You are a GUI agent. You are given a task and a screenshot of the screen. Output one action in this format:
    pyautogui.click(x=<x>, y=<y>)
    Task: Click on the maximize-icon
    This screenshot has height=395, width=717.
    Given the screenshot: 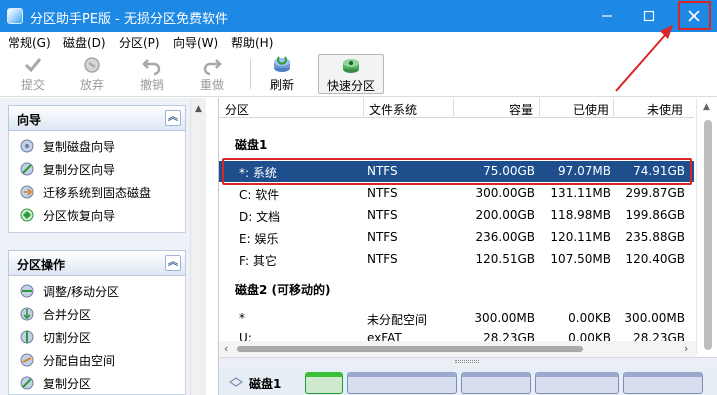 What is the action you would take?
    pyautogui.click(x=649, y=16)
    